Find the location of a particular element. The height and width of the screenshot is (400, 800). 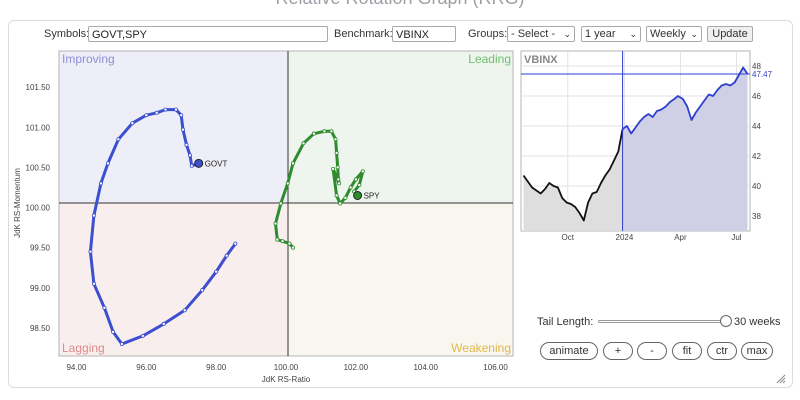

vbinx-y-tick-label: 38 is located at coordinates (756, 216).